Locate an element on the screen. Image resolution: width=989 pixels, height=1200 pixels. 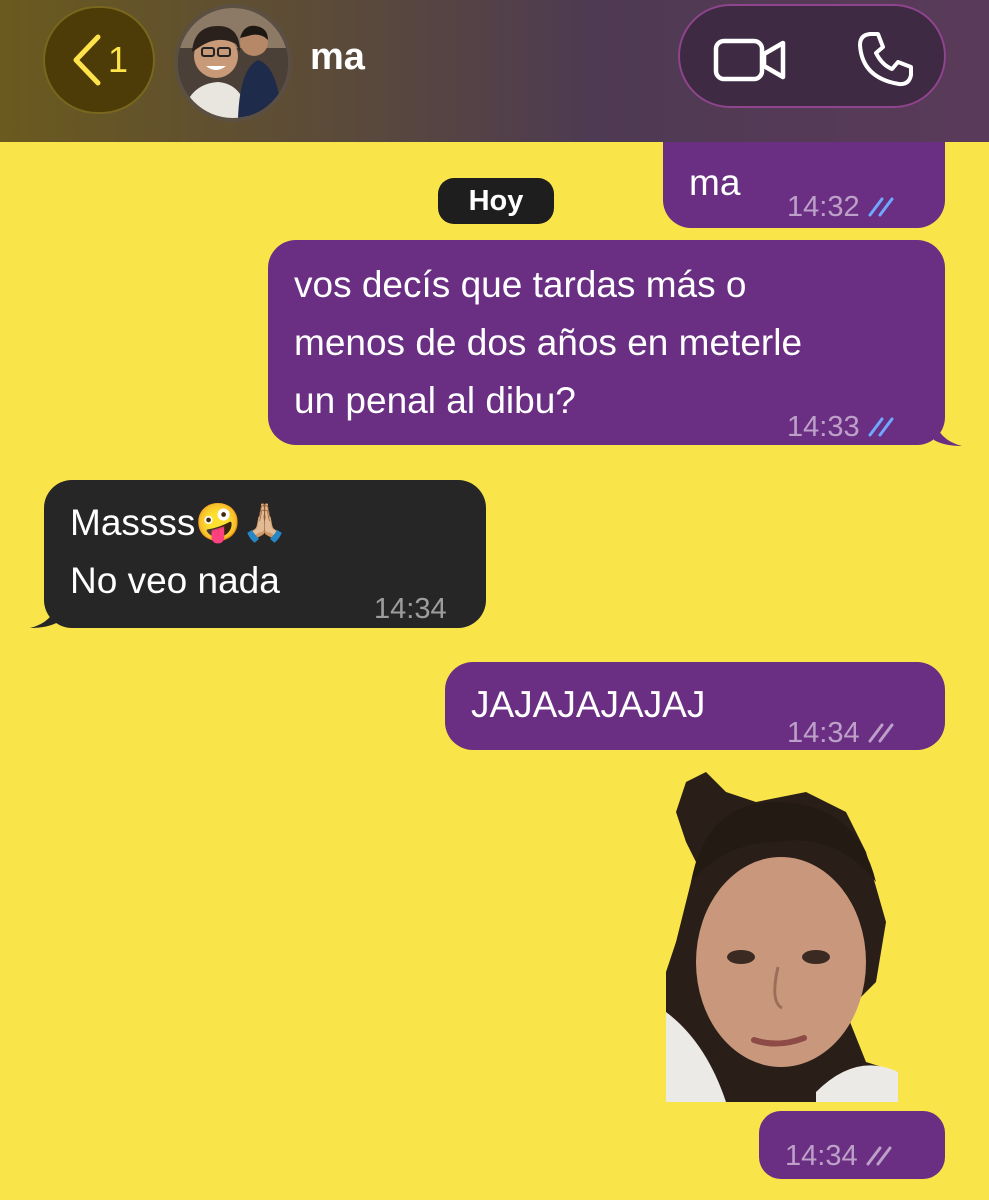
photo-sticker is located at coordinates (782, 937).